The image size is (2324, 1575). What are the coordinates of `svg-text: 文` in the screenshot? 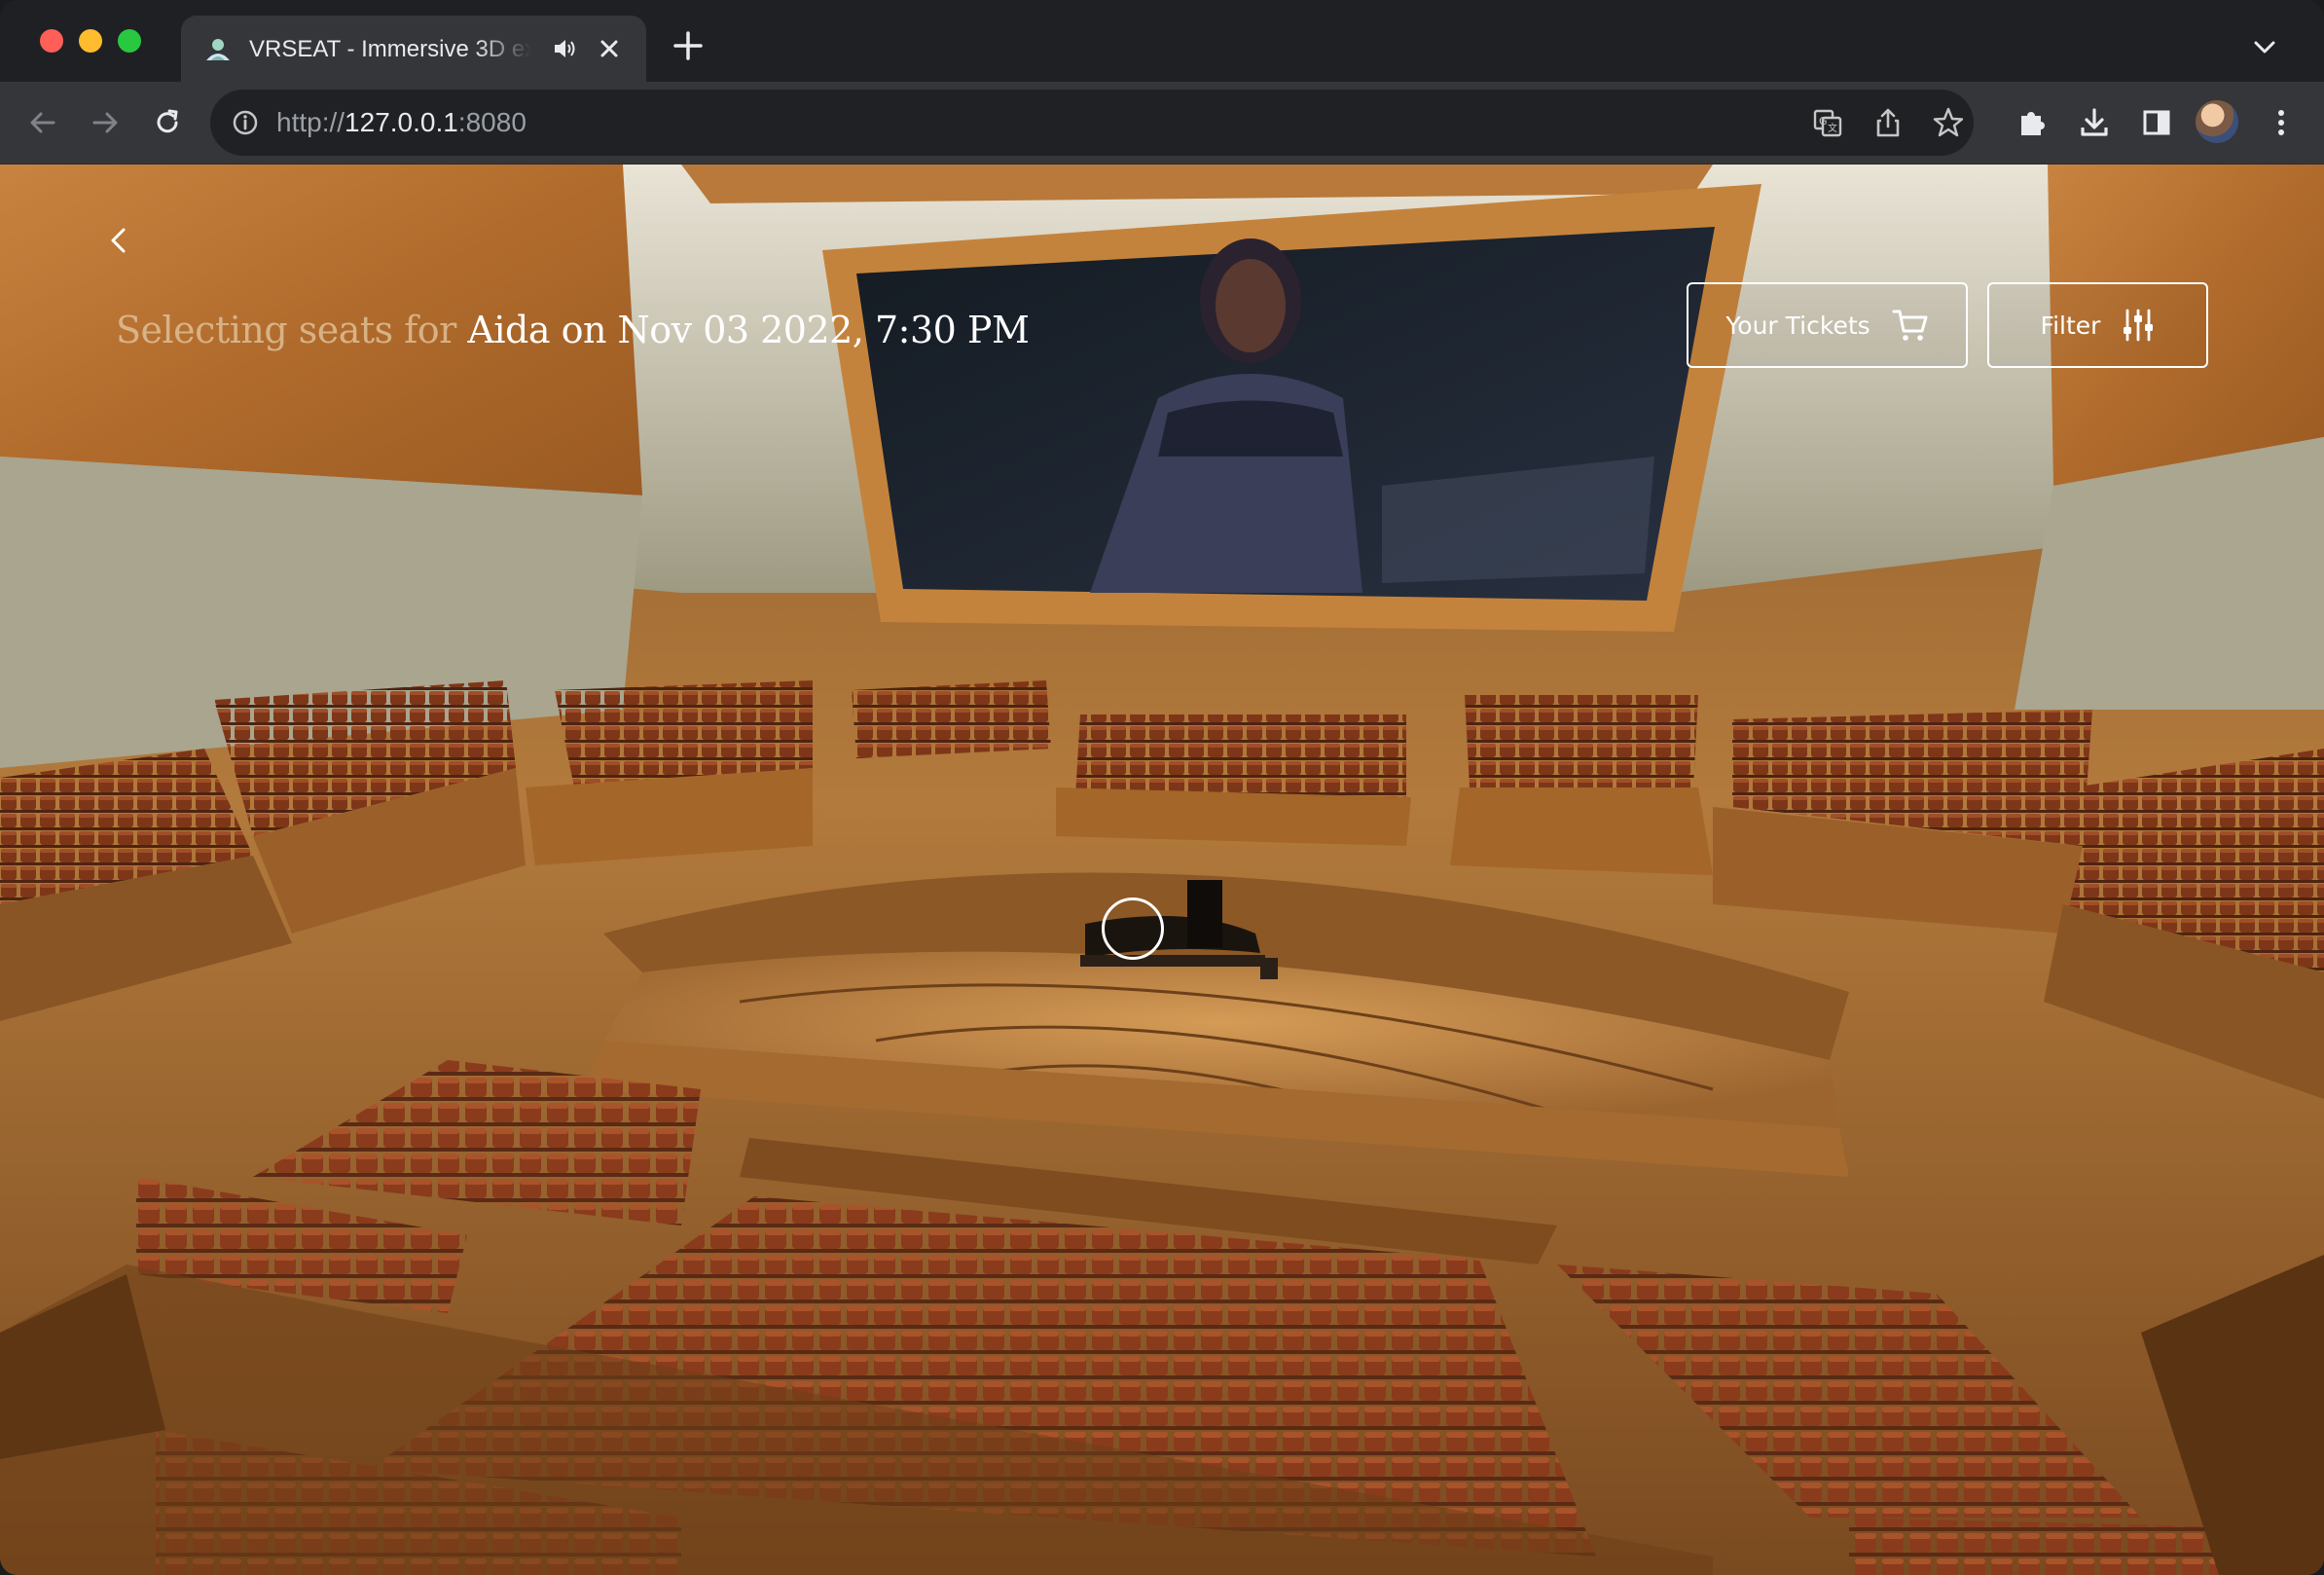 It's located at (1832, 128).